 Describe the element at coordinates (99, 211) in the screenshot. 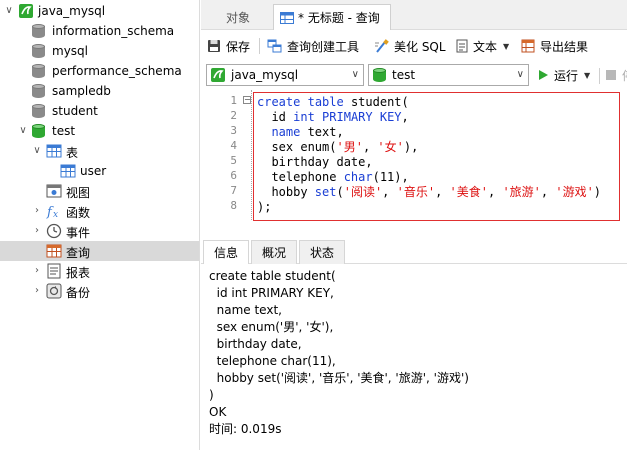

I see `tree-functions: › fx 函数` at that location.